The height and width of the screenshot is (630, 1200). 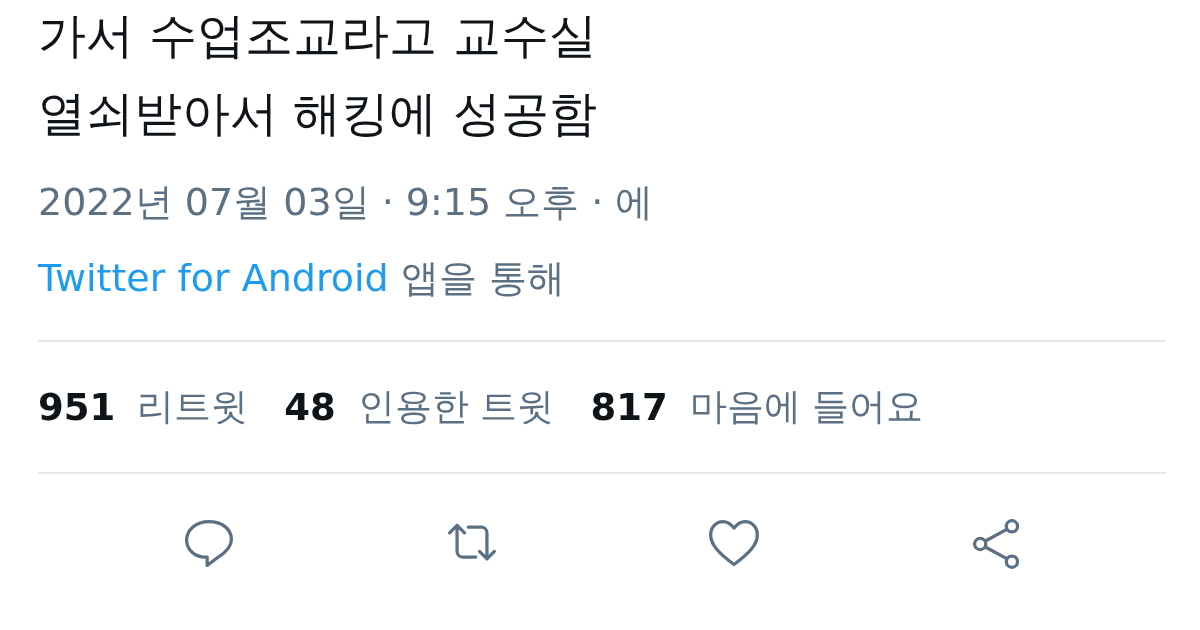 I want to click on stat-label: 리트윗, so click(x=193, y=407).